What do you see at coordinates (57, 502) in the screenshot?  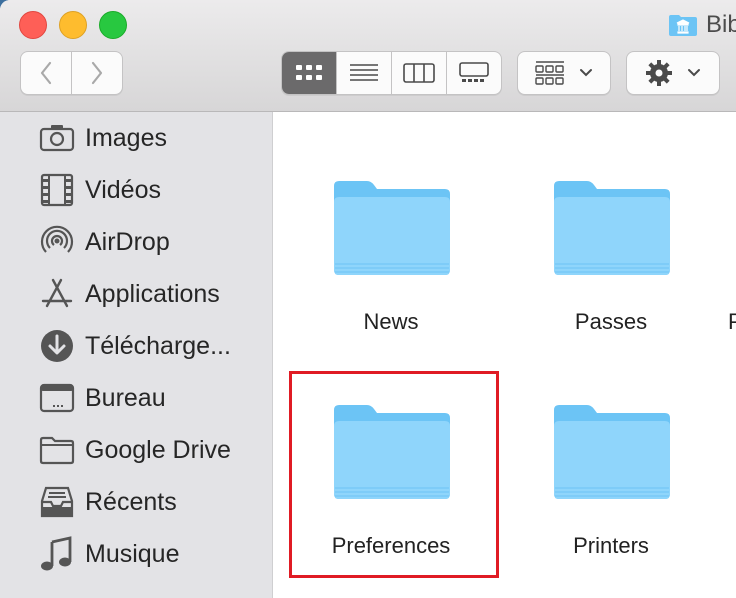 I see `recents-icon` at bounding box center [57, 502].